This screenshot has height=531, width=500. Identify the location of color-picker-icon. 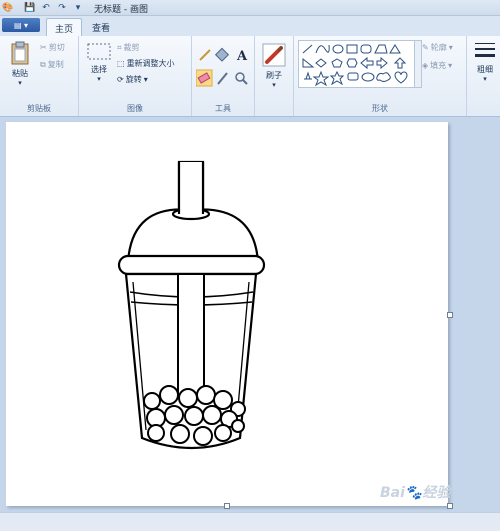
(222, 78).